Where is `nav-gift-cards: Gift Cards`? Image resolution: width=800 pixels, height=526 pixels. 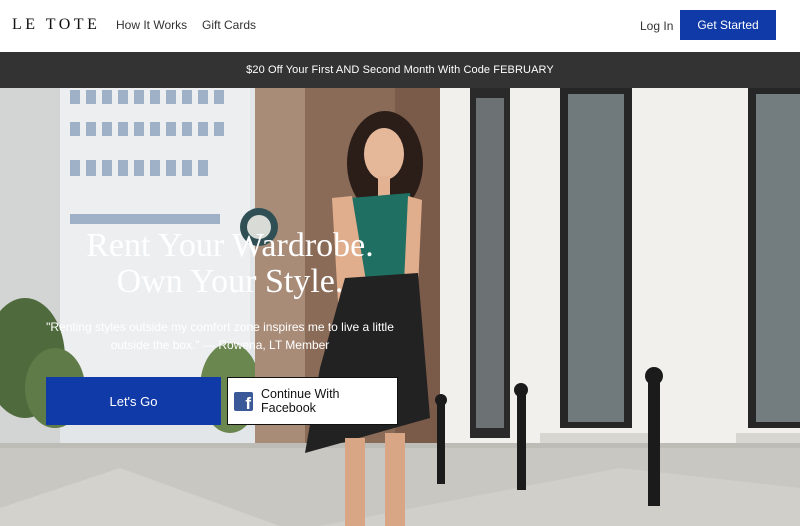 nav-gift-cards: Gift Cards is located at coordinates (229, 25).